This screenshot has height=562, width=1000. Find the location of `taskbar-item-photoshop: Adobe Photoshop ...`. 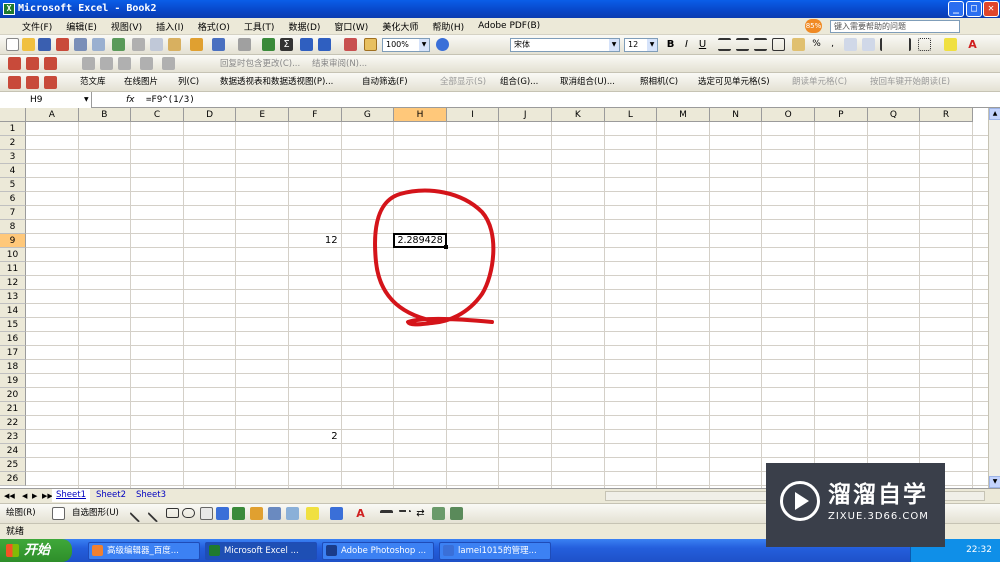

taskbar-item-photoshop: Adobe Photoshop ... is located at coordinates (378, 551).